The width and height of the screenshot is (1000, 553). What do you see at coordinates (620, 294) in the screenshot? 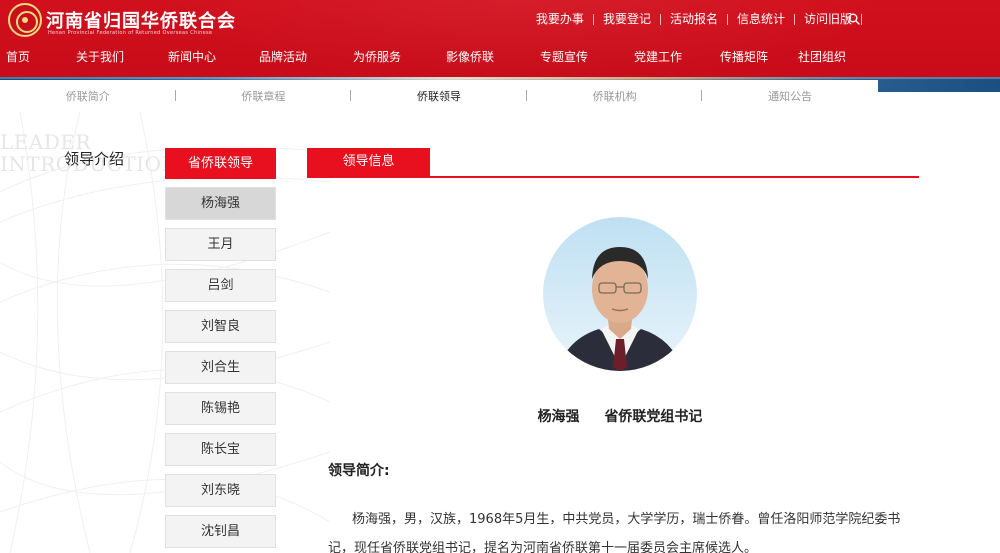
I see `leader-portrait` at bounding box center [620, 294].